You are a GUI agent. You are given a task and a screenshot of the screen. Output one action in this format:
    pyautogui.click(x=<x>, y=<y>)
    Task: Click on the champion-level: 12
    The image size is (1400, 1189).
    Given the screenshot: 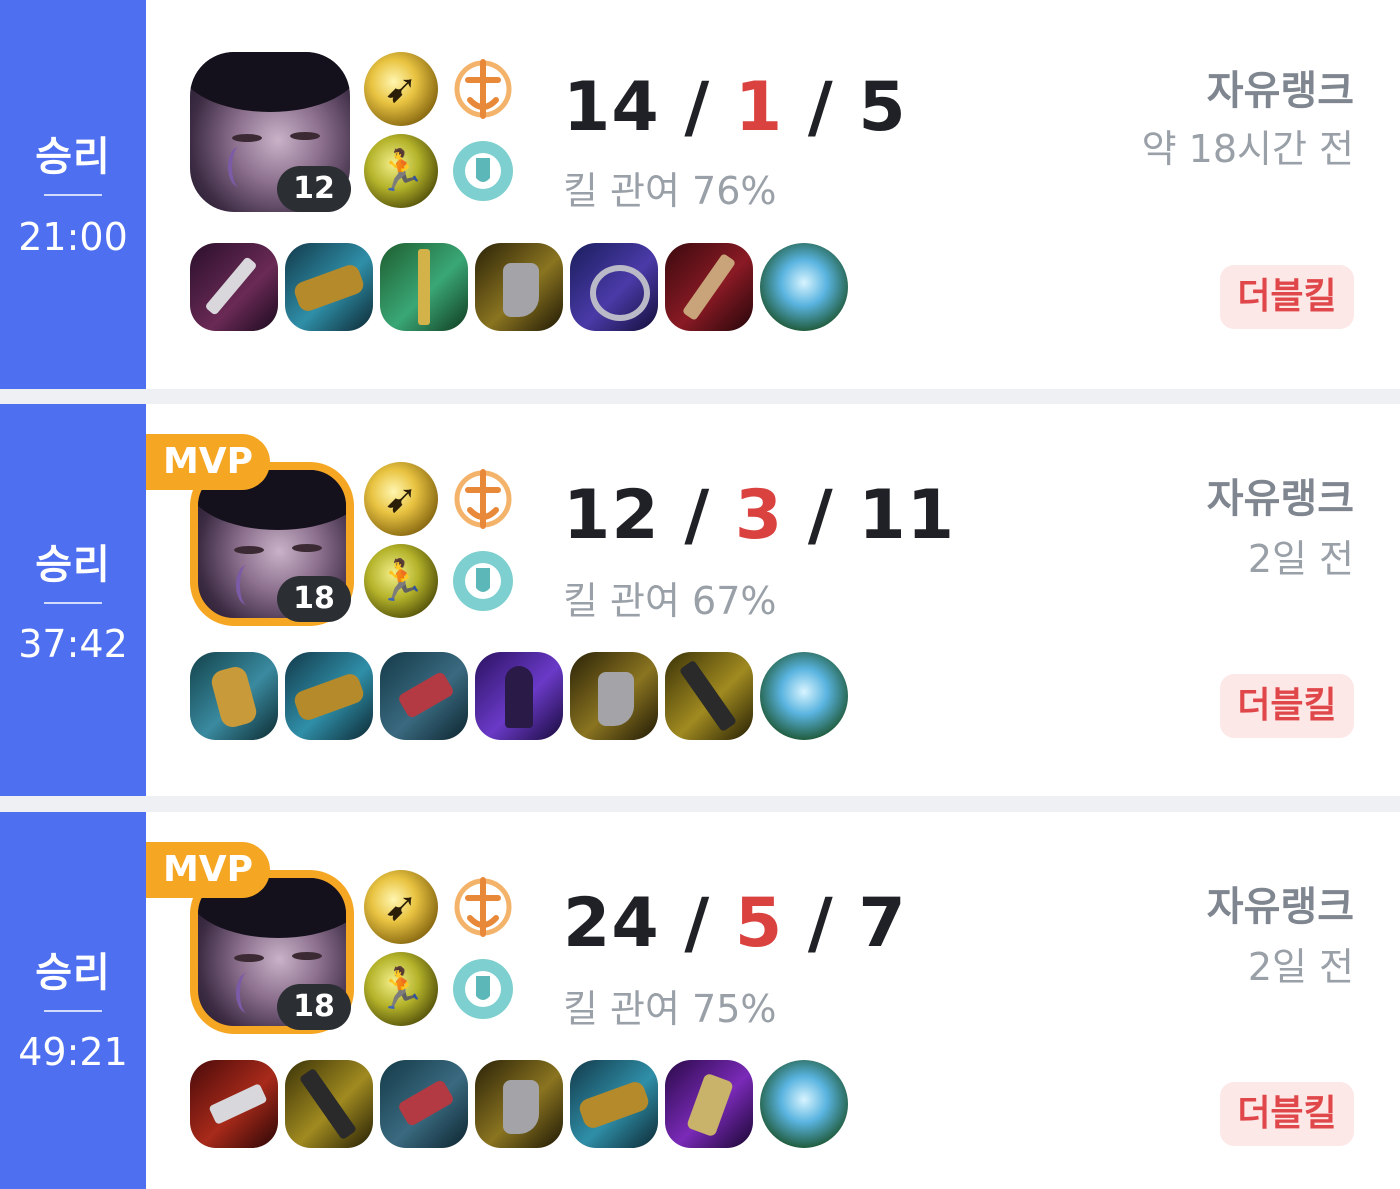 What is the action you would take?
    pyautogui.click(x=314, y=189)
    